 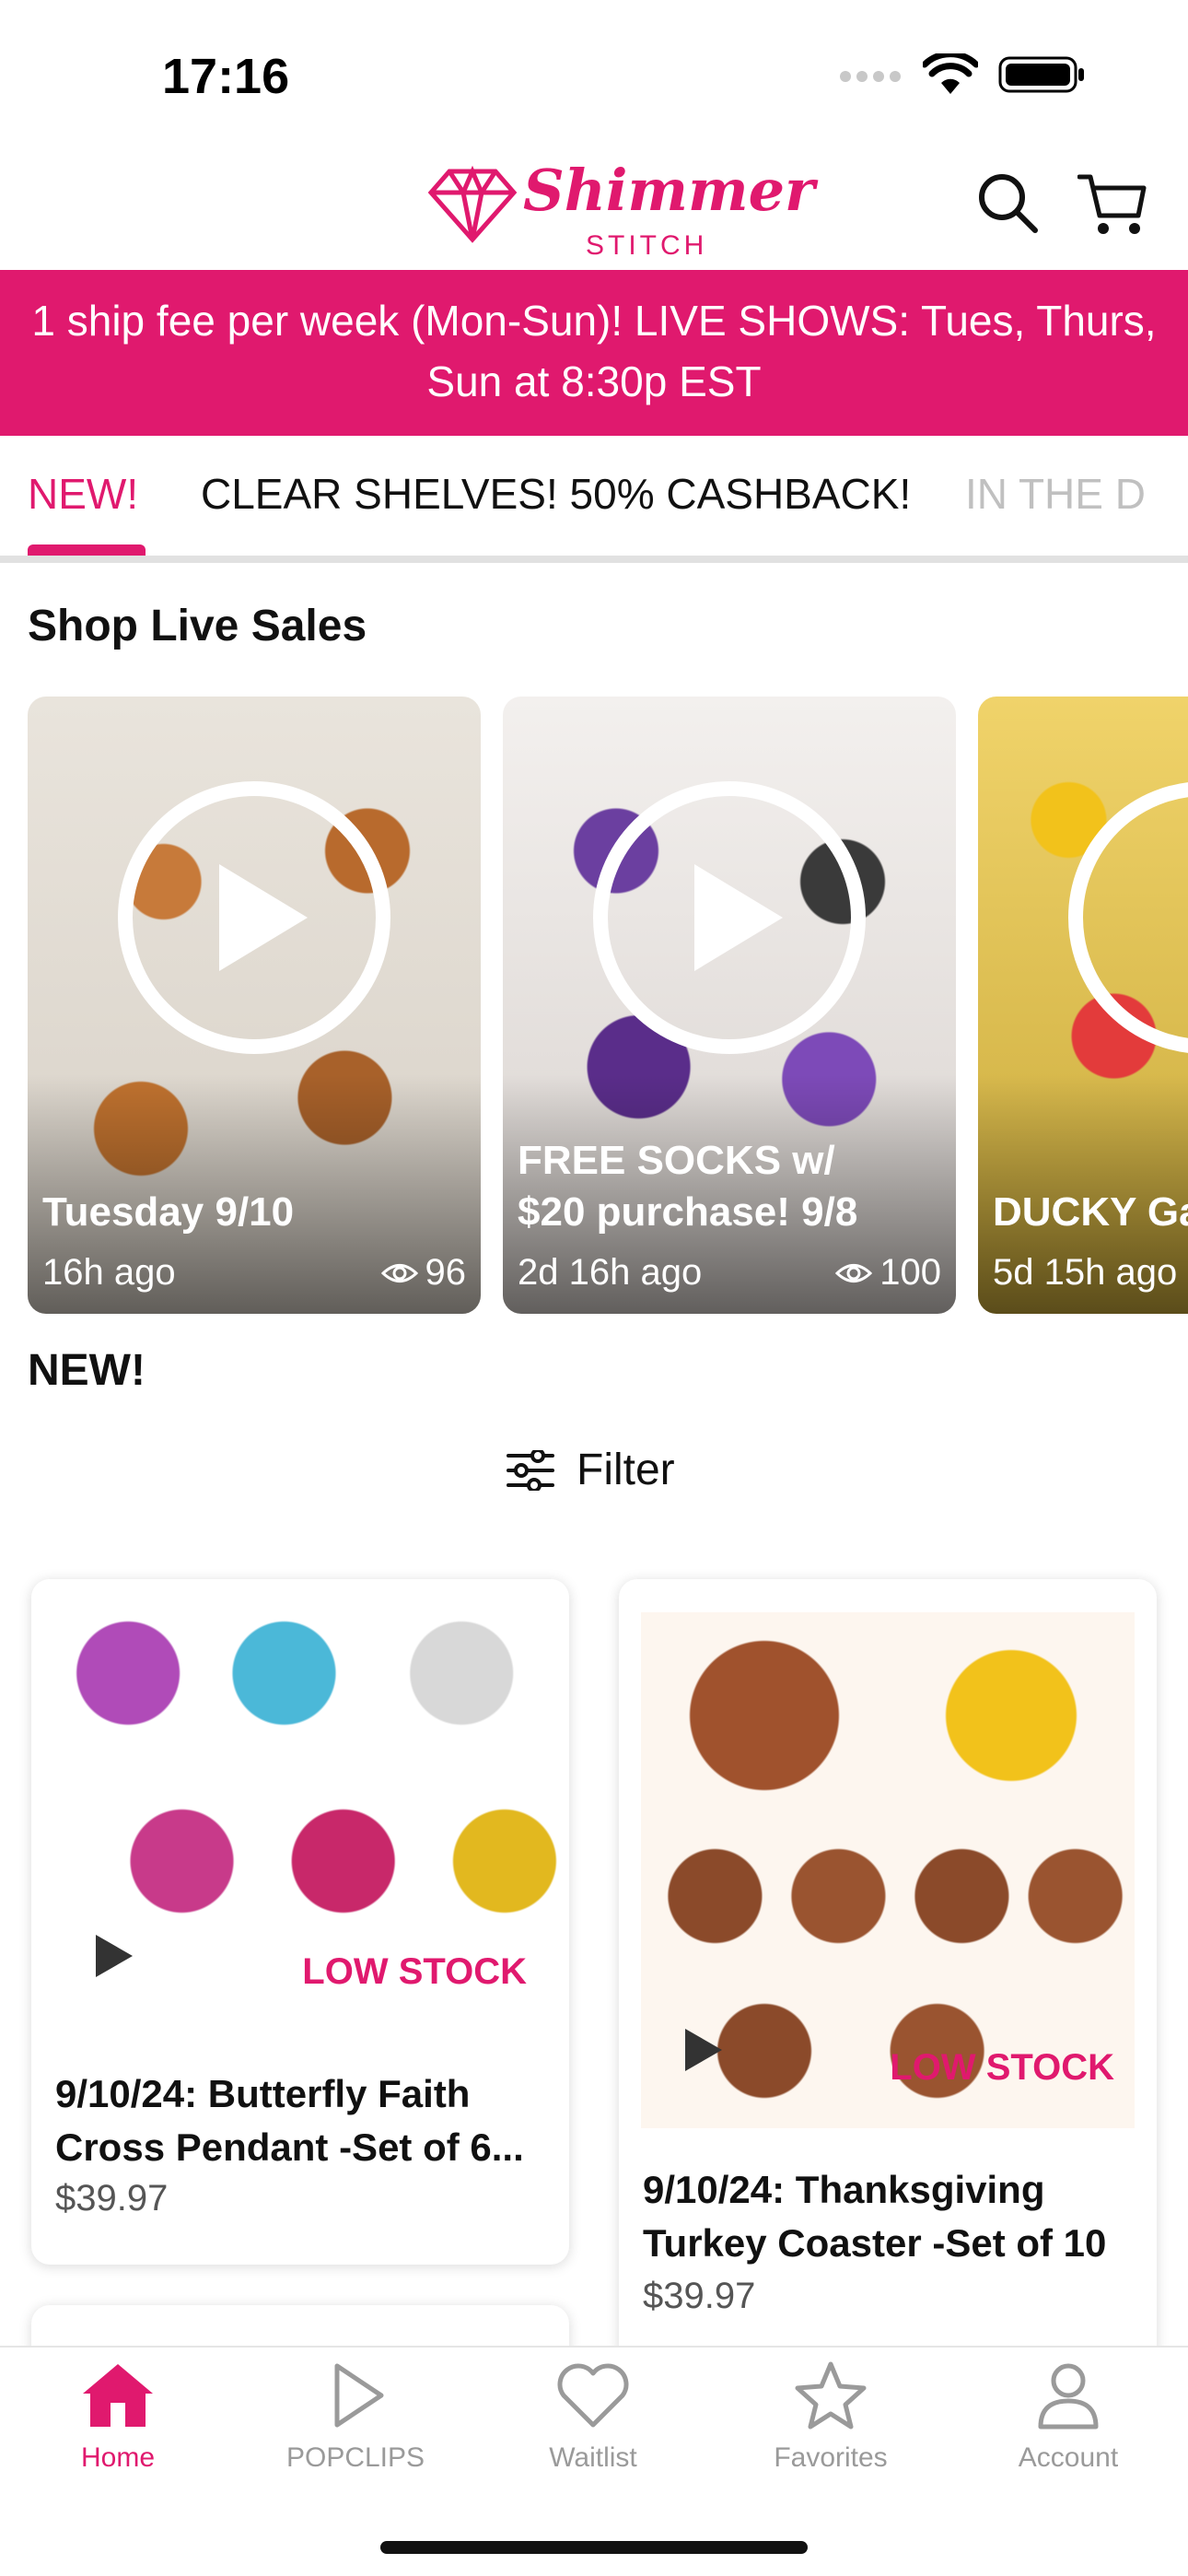 I want to click on home-indicator, so click(x=594, y=2547).